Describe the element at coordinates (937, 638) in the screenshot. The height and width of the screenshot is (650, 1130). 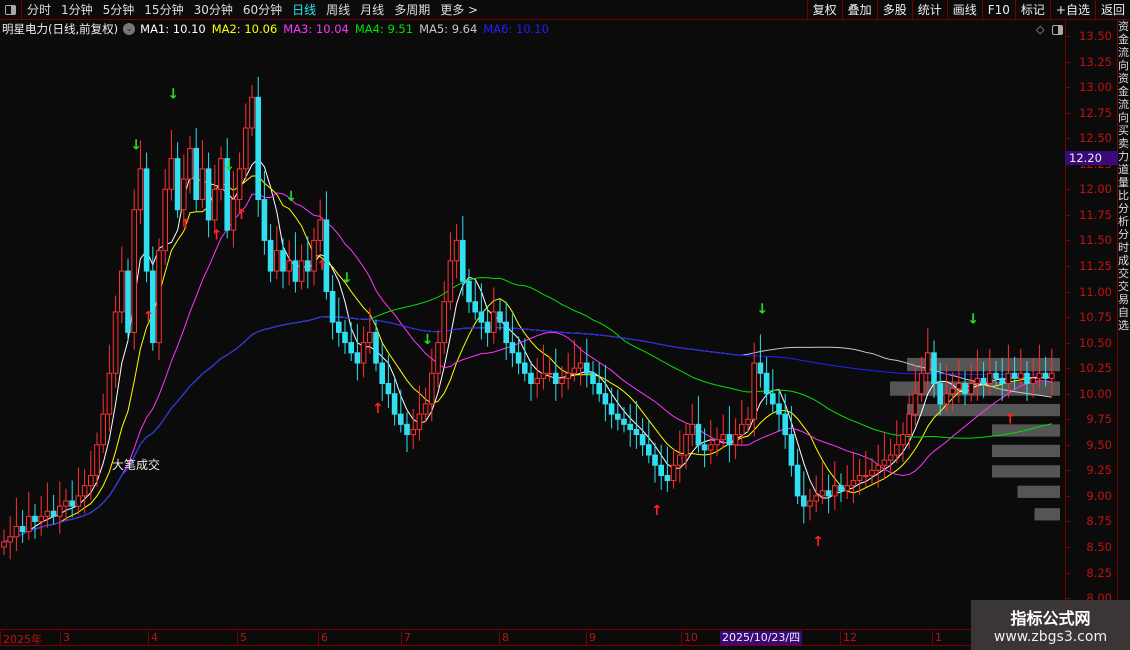
I see `month-label: 1` at that location.